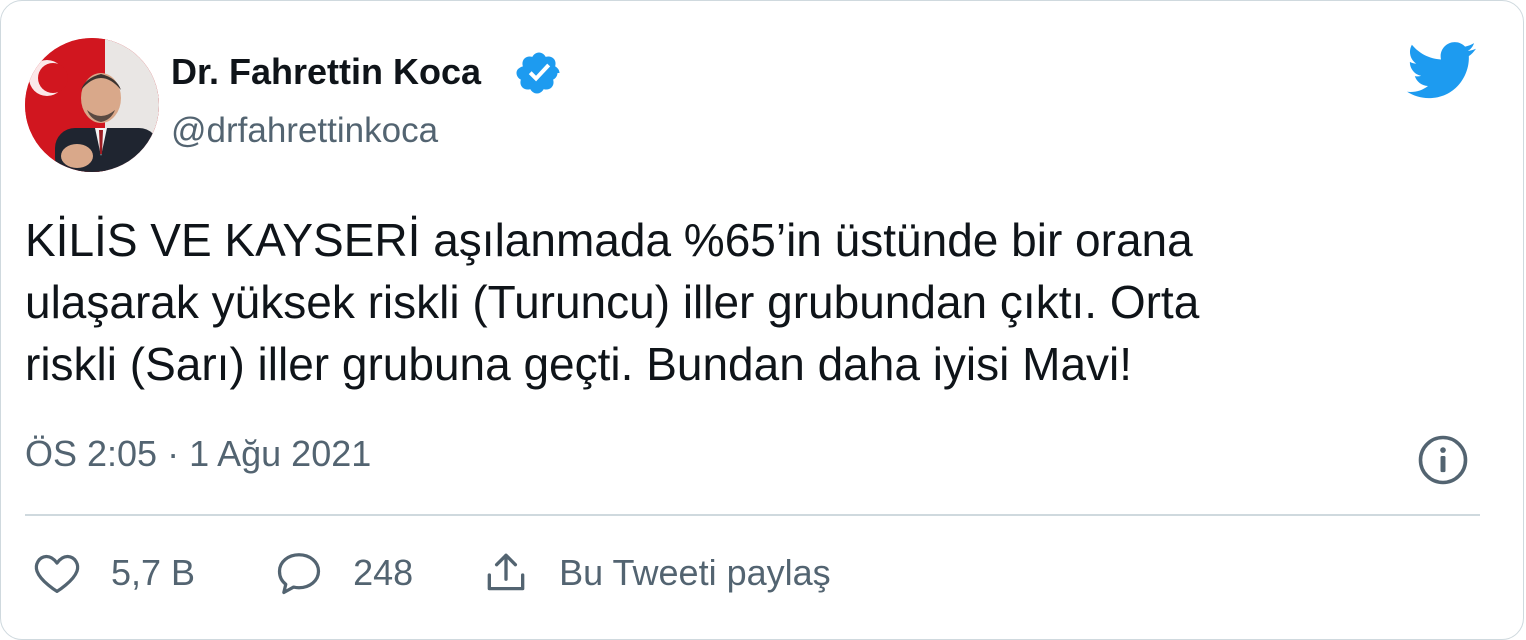 Image resolution: width=1526 pixels, height=640 pixels. I want to click on author-handle: @drfahrettinkoca, so click(304, 131).